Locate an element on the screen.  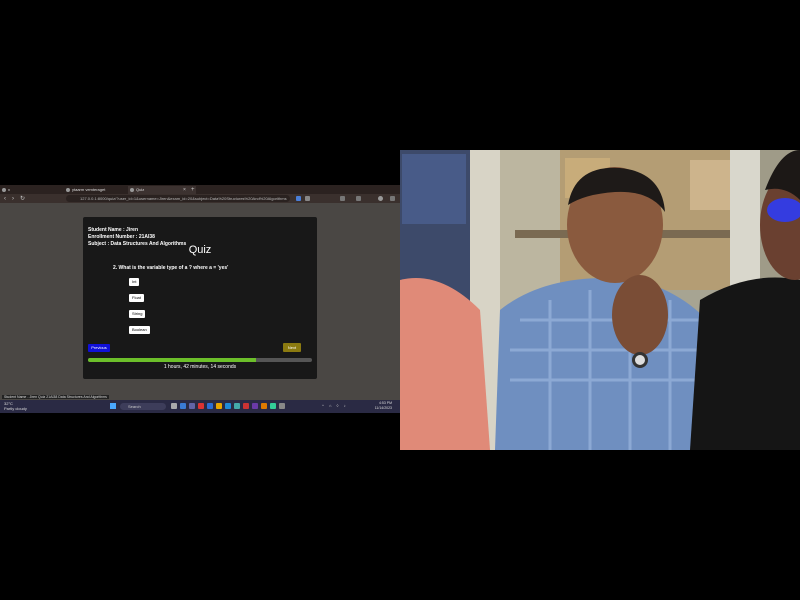
new-tab-icon: + is located at coordinates (193, 190).